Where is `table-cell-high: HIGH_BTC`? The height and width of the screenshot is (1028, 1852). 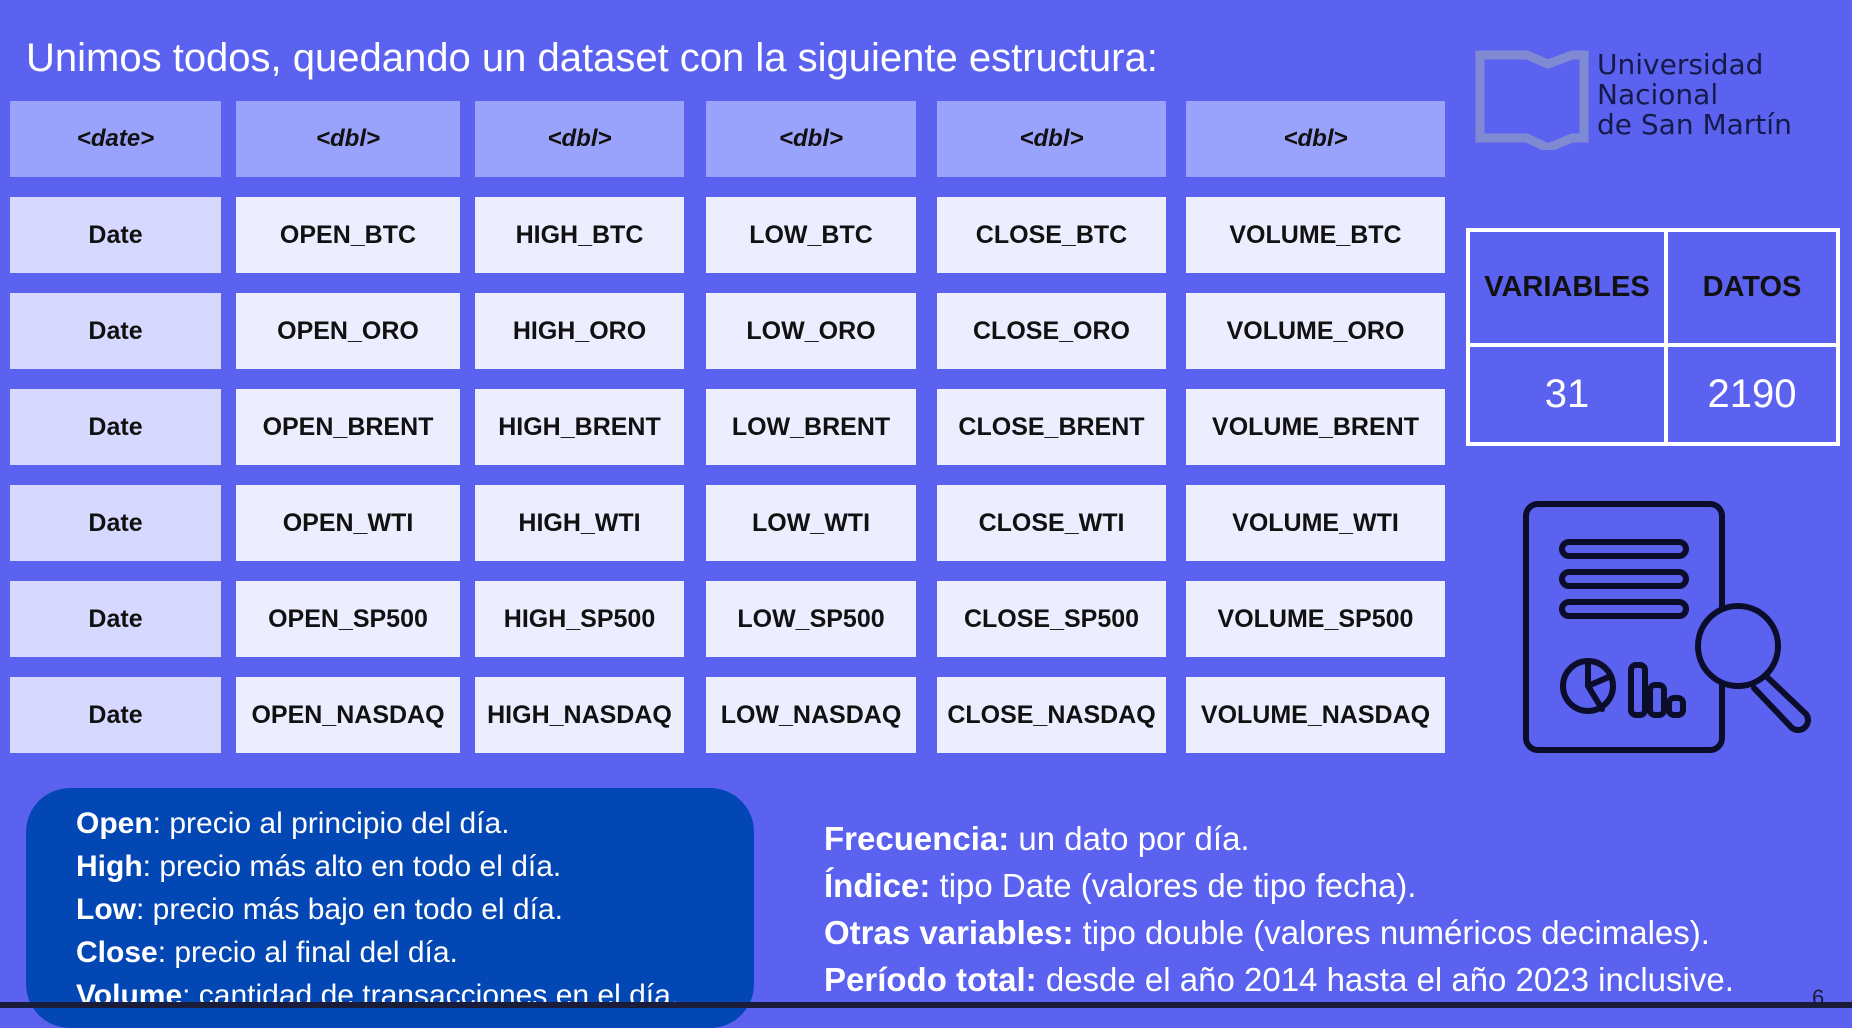 table-cell-high: HIGH_BTC is located at coordinates (579, 235).